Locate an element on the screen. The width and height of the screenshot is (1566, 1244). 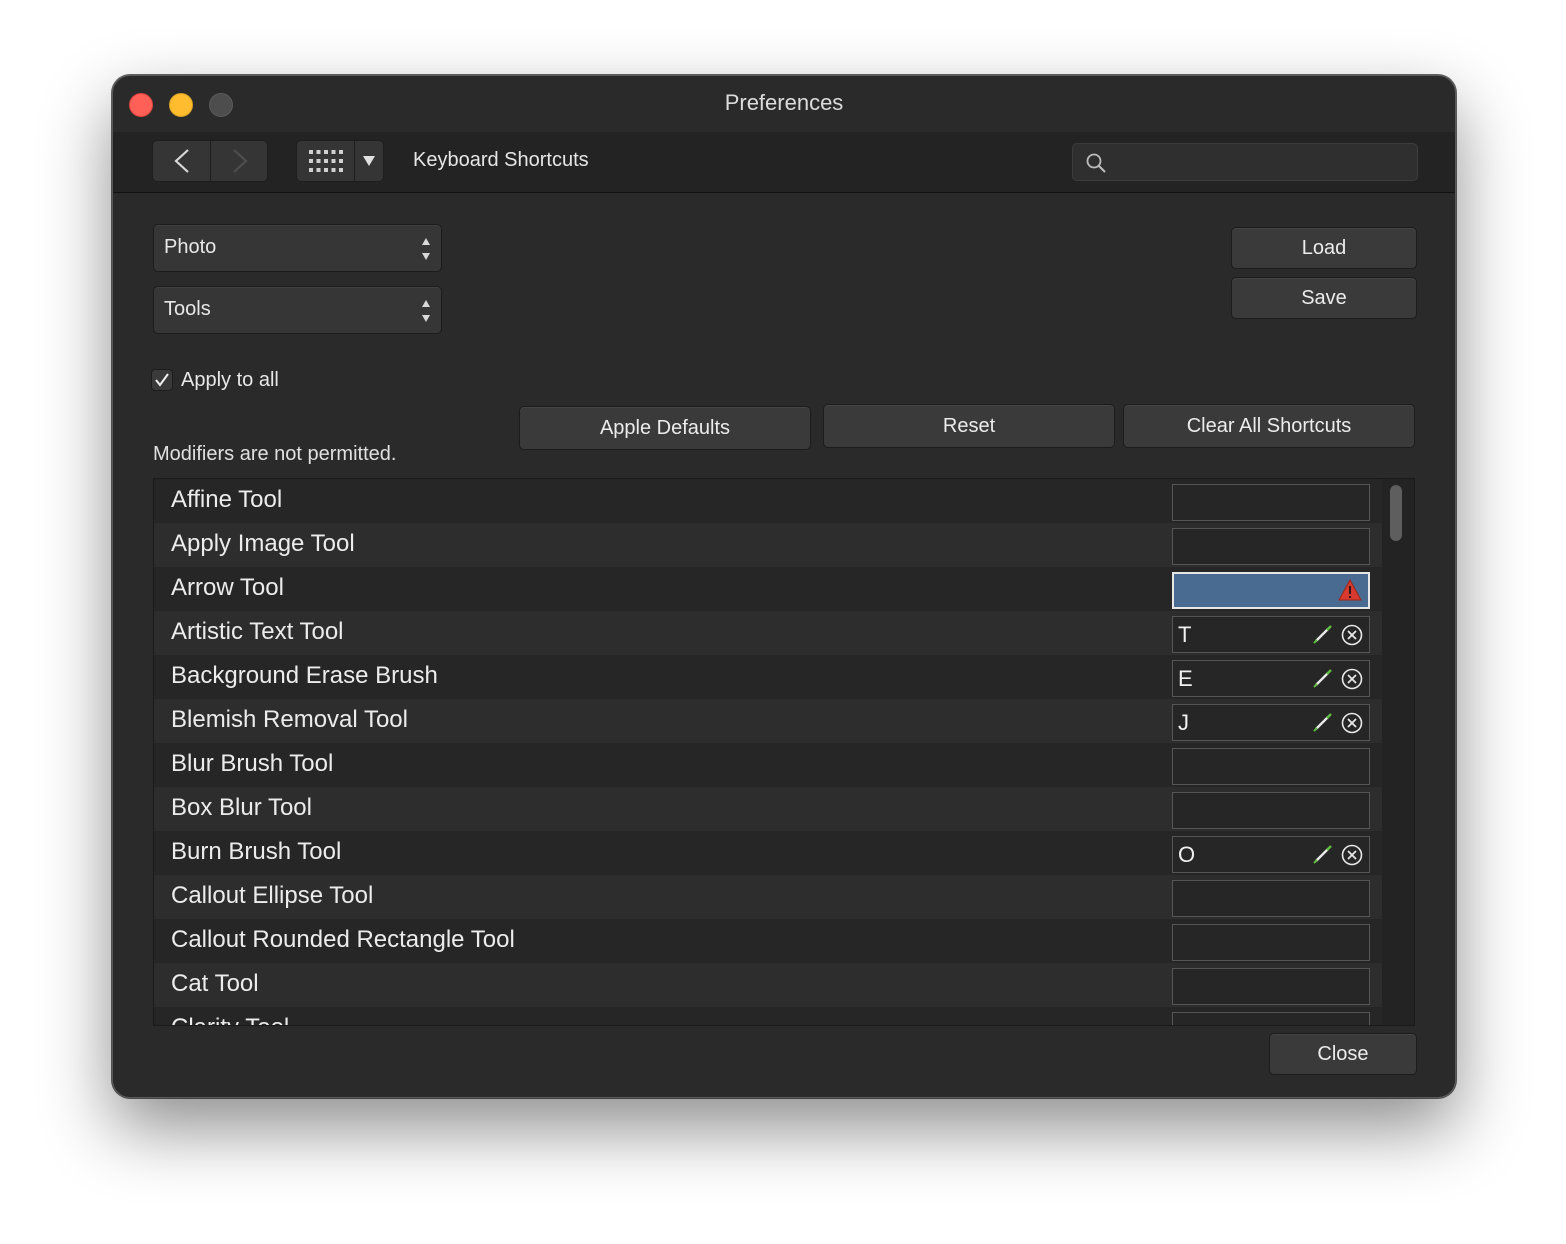
list-item: Affine Tool is located at coordinates (768, 501).